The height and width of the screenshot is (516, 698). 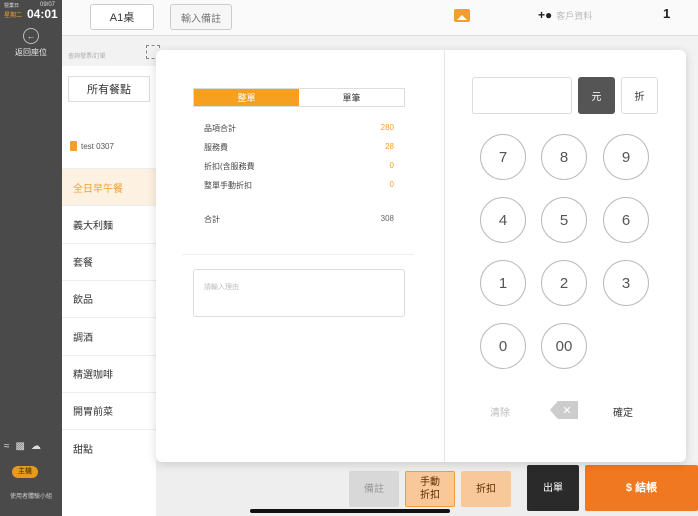 I want to click on unit-yuan-button: 元, so click(x=596, y=95).